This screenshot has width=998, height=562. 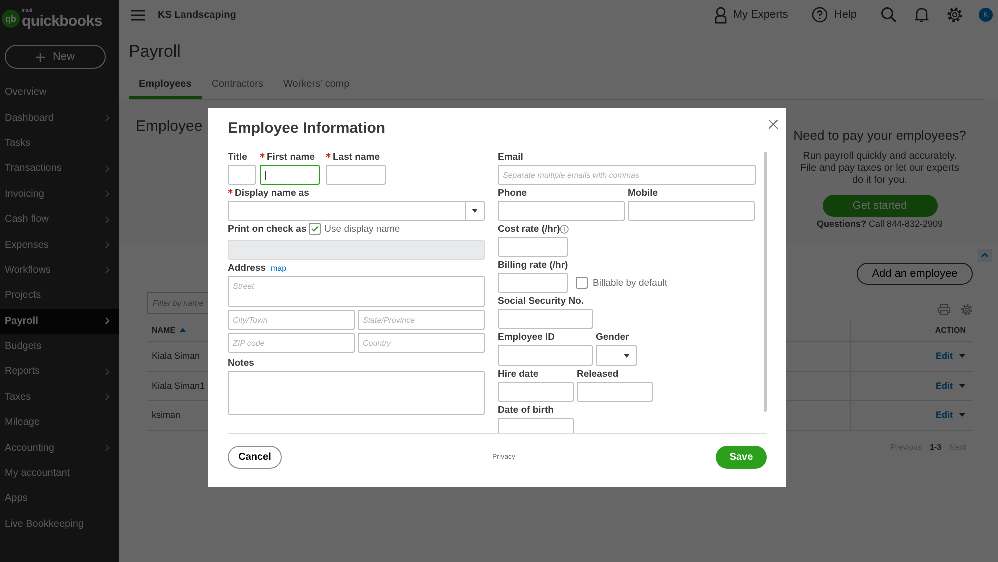 What do you see at coordinates (138, 15) in the screenshot?
I see `menu-icon` at bounding box center [138, 15].